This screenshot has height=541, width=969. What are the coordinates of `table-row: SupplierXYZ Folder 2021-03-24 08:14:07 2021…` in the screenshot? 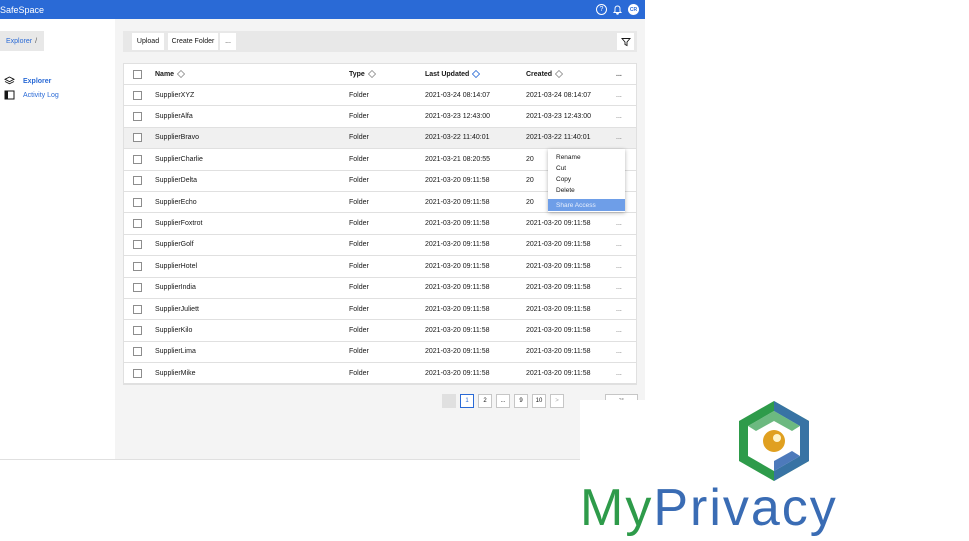 It's located at (380, 96).